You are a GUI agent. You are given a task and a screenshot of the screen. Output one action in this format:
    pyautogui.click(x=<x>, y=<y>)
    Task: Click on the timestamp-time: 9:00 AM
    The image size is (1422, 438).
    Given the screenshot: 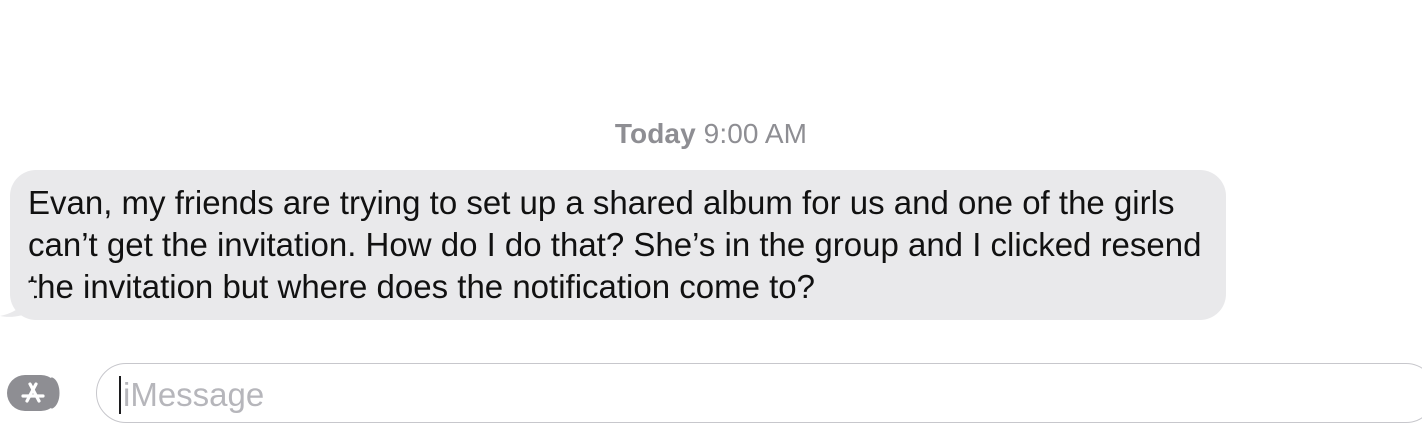 What is the action you would take?
    pyautogui.click(x=755, y=133)
    